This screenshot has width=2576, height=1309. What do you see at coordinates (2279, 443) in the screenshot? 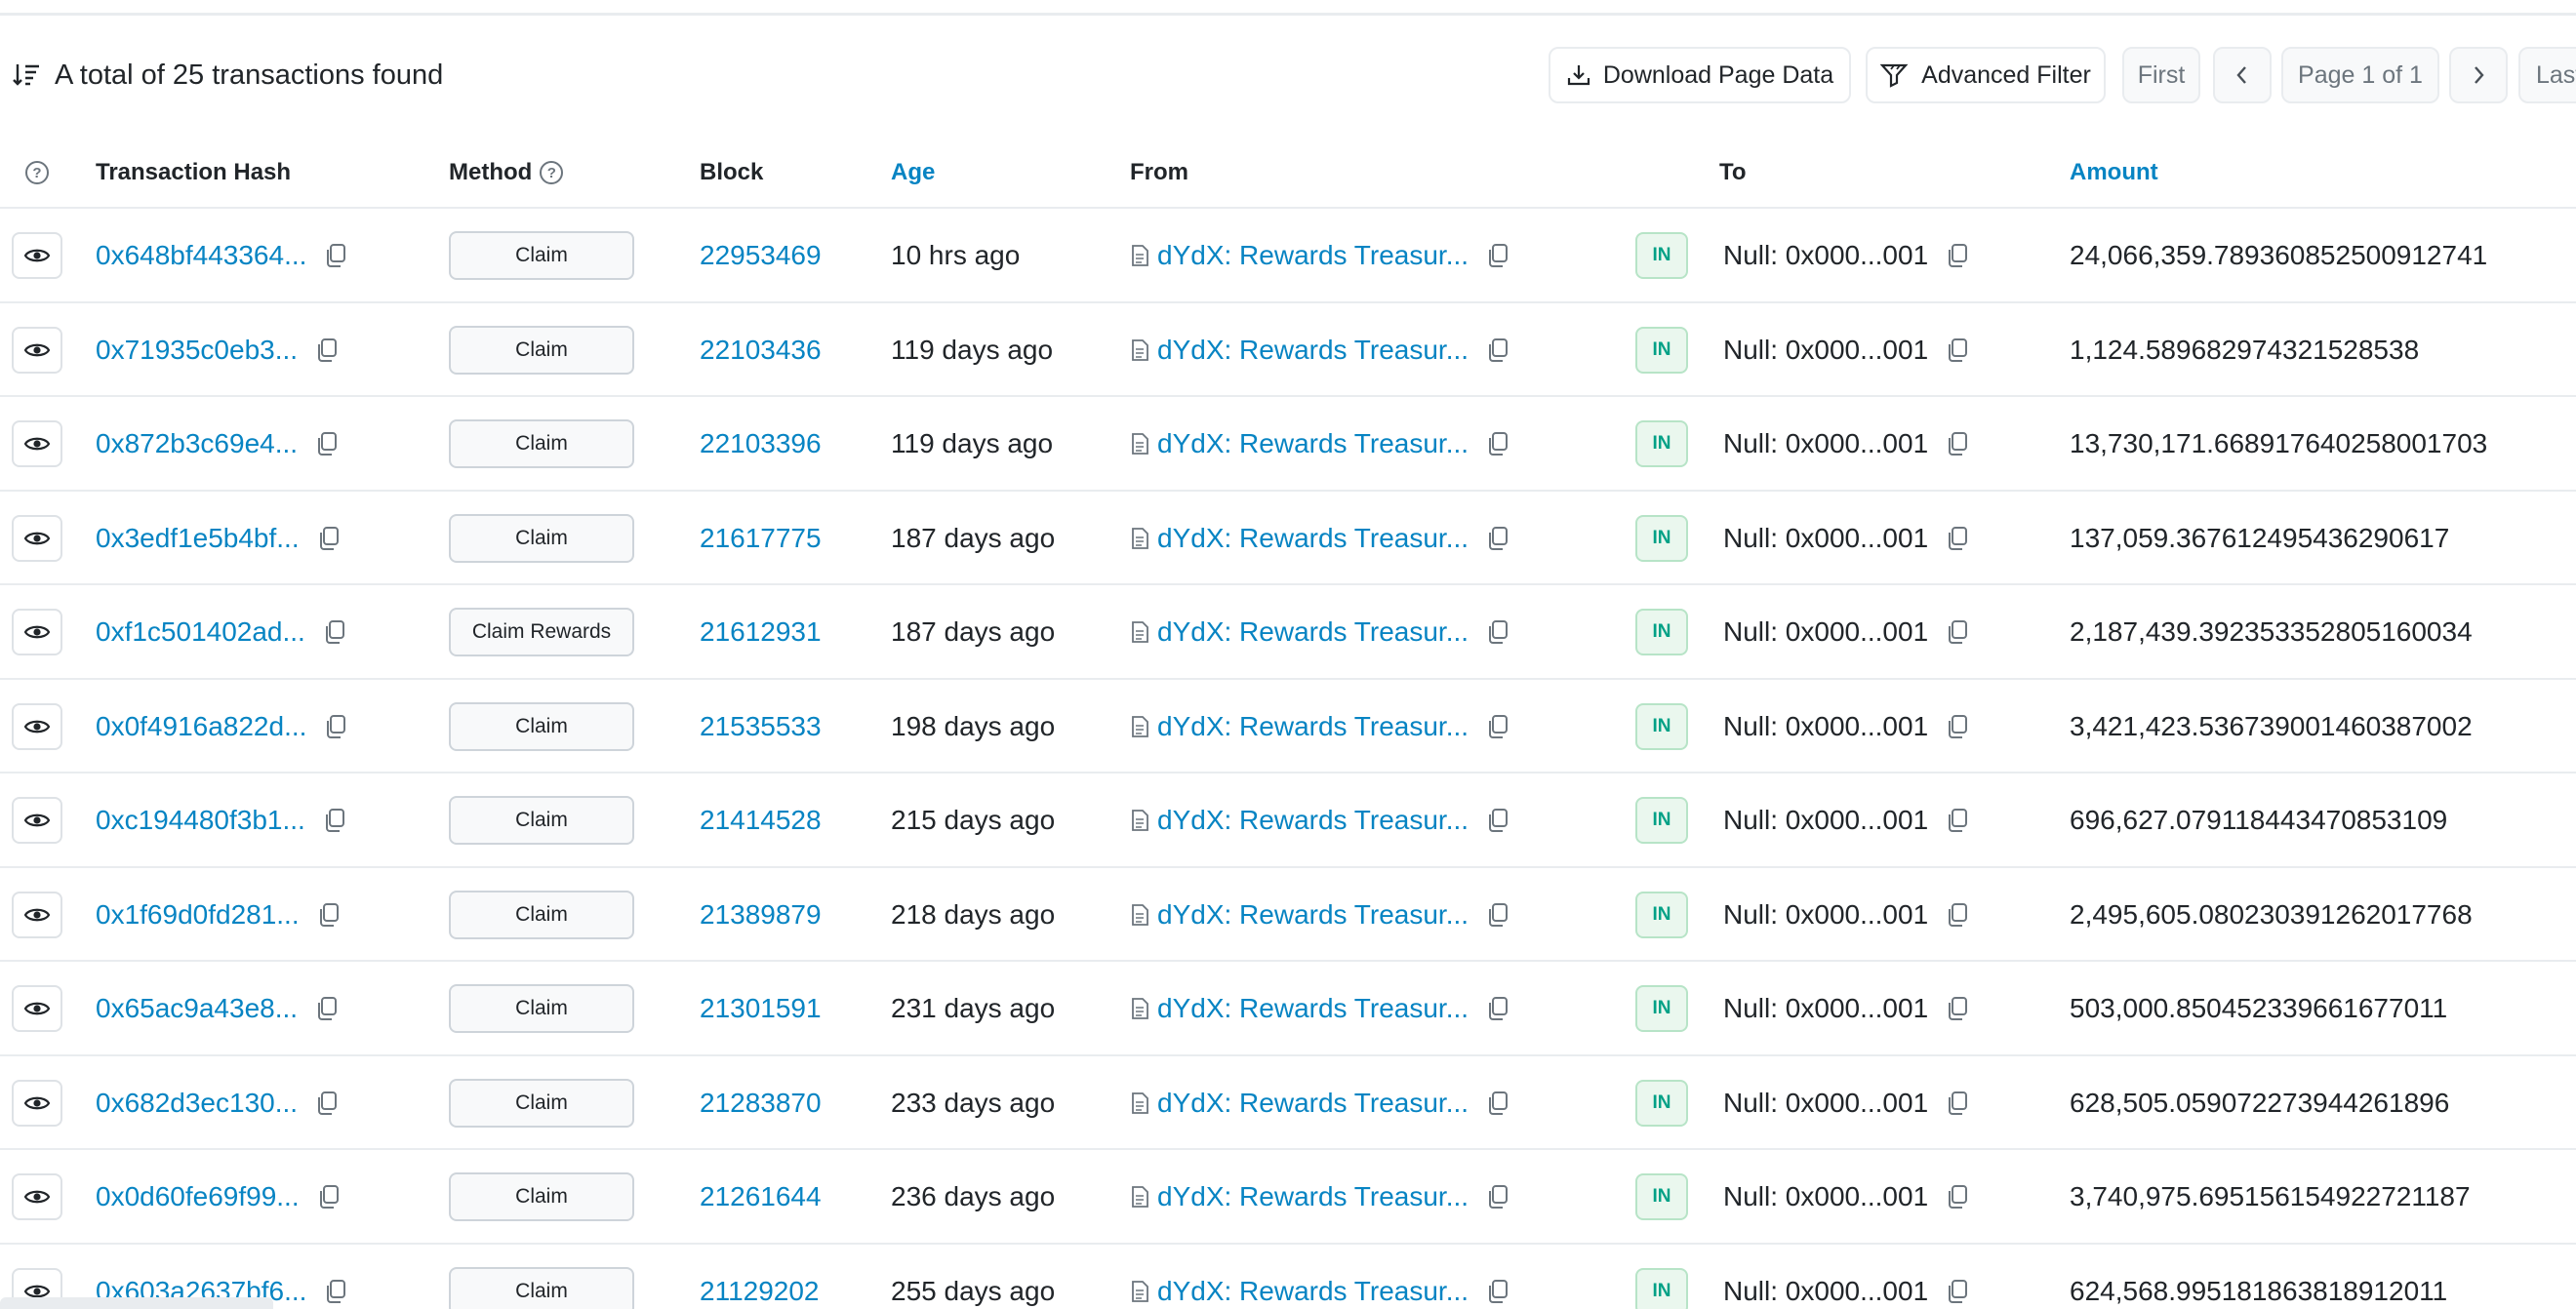
I see `amount-text: 13,730,171.668917640258001703` at bounding box center [2279, 443].